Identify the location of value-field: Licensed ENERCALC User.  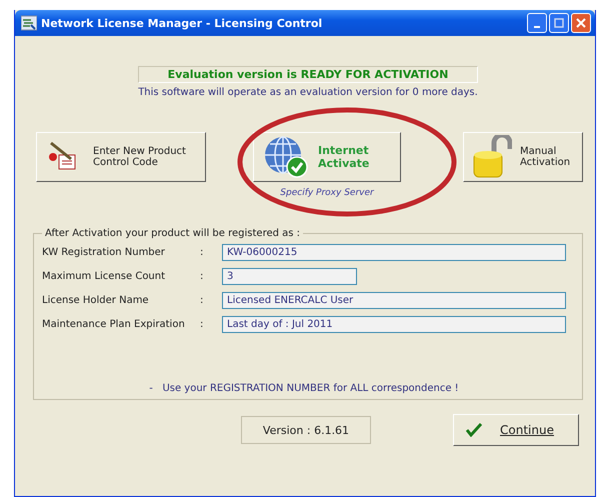
(394, 300).